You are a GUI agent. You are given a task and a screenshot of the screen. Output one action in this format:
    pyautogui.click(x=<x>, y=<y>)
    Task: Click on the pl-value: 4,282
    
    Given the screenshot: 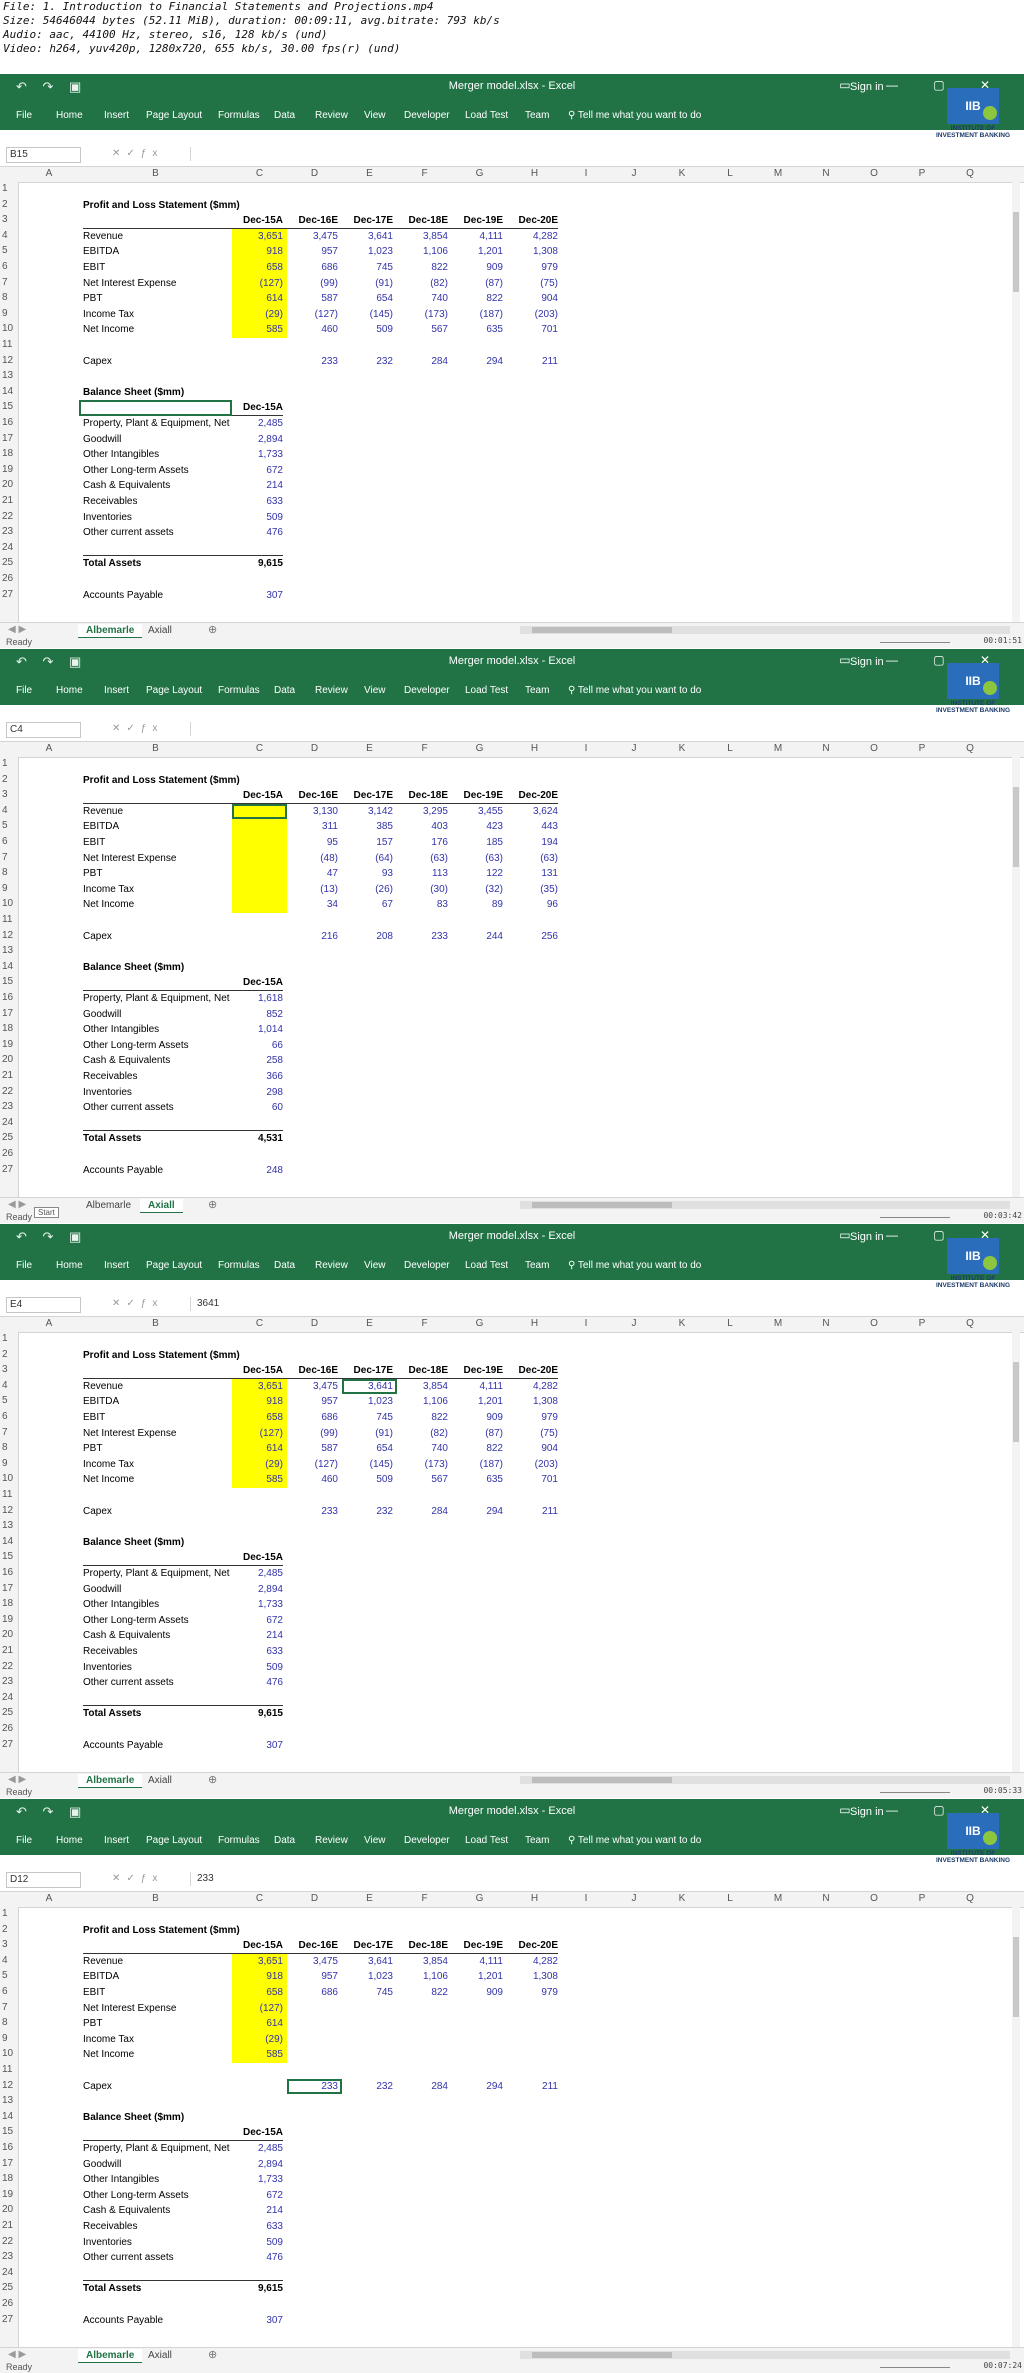 What is the action you would take?
    pyautogui.click(x=532, y=237)
    